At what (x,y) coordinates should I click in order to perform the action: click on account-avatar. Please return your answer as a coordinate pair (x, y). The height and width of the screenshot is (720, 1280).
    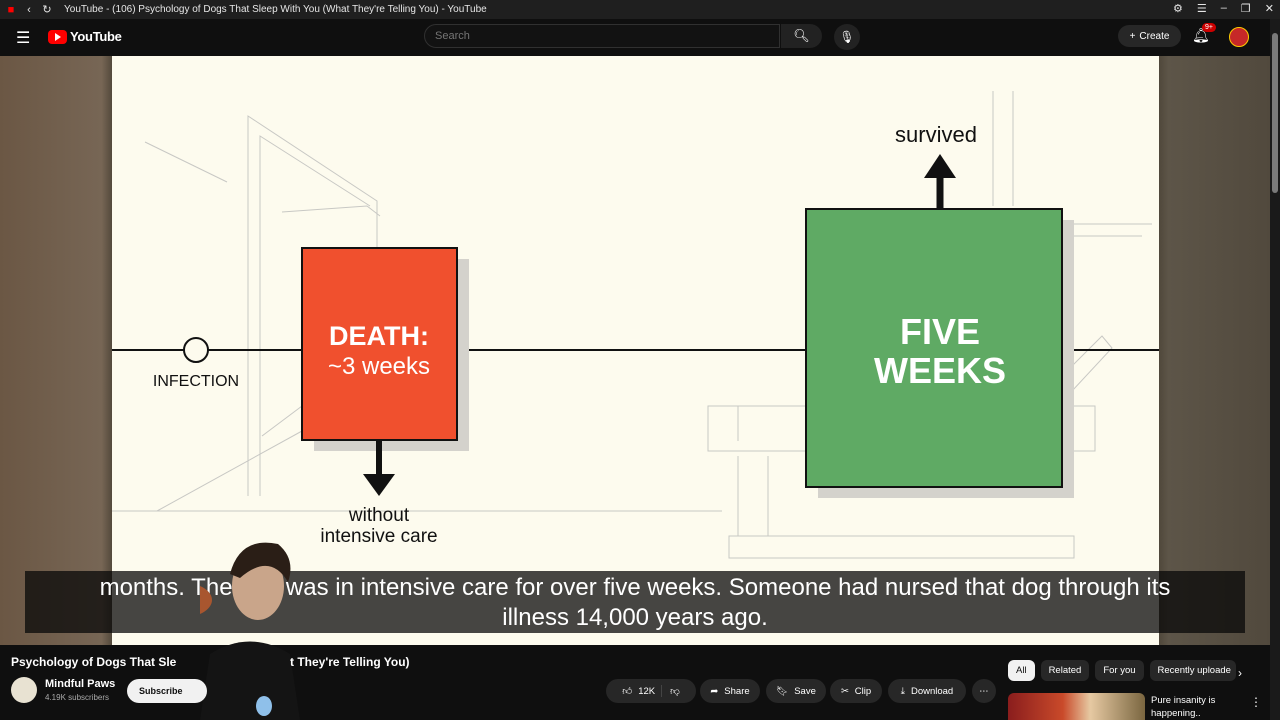
    Looking at the image, I should click on (1239, 37).